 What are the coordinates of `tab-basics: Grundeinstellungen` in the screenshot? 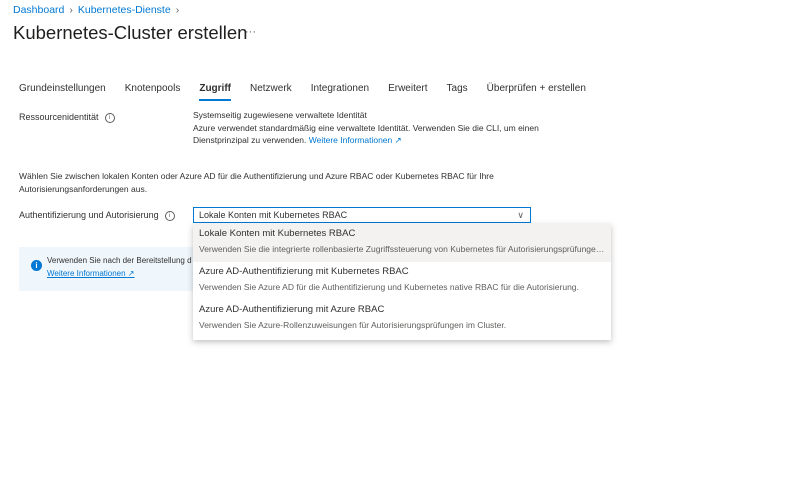 It's located at (62, 91).